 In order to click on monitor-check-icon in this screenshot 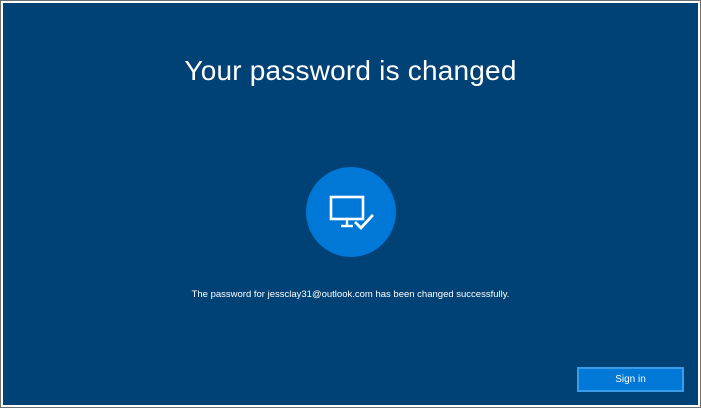, I will do `click(351, 213)`.